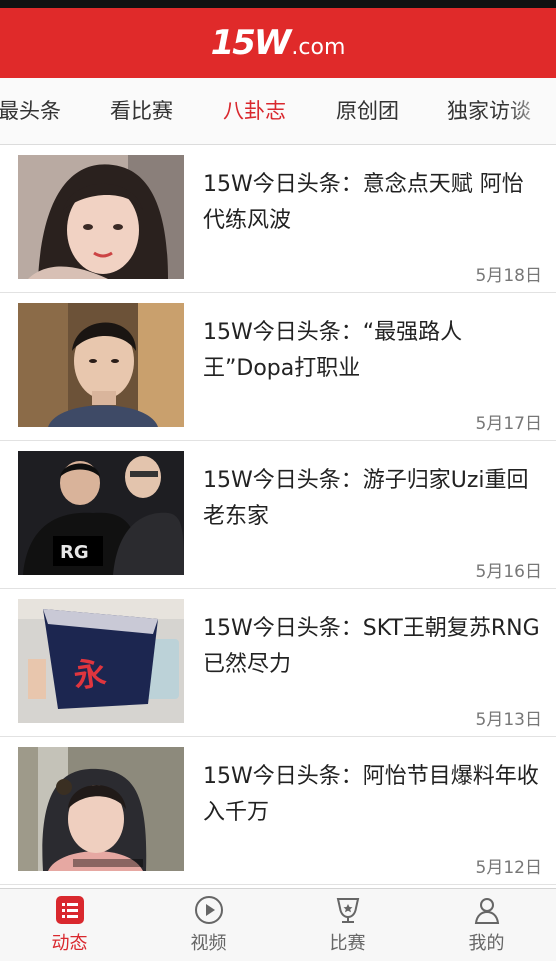 This screenshot has width=556, height=961. What do you see at coordinates (208, 910) in the screenshot?
I see `play-icon` at bounding box center [208, 910].